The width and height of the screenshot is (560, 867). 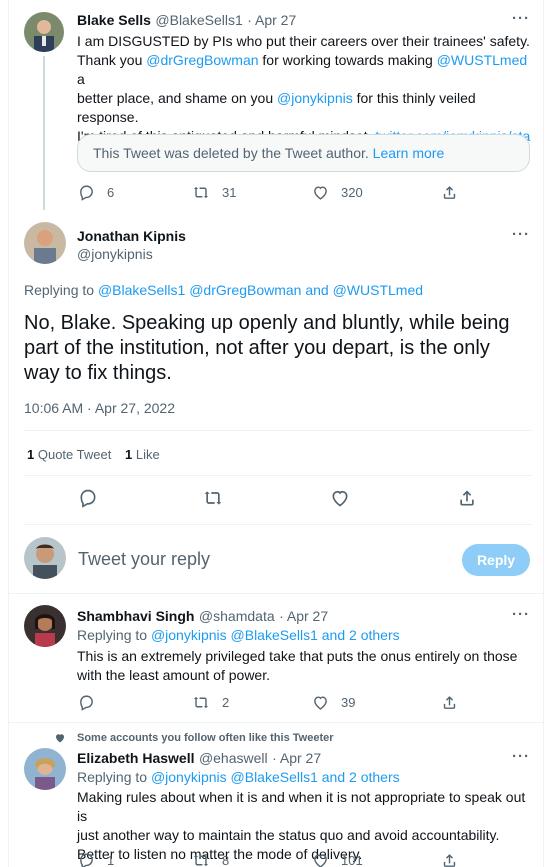 What do you see at coordinates (96, 192) in the screenshot?
I see `reply-button: 6` at bounding box center [96, 192].